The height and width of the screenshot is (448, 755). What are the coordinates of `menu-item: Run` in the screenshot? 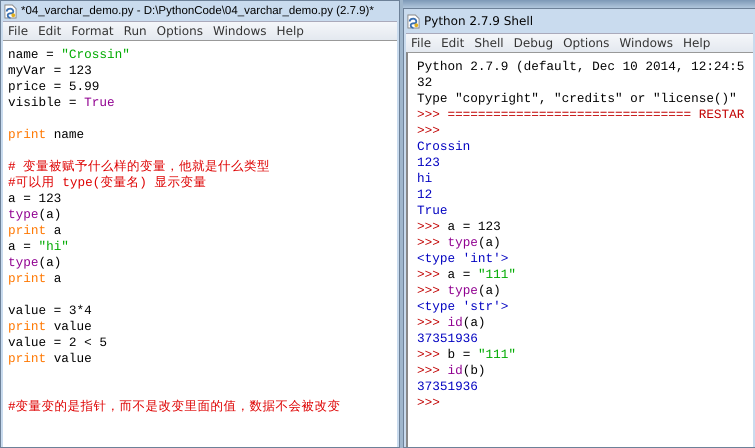 It's located at (135, 31).